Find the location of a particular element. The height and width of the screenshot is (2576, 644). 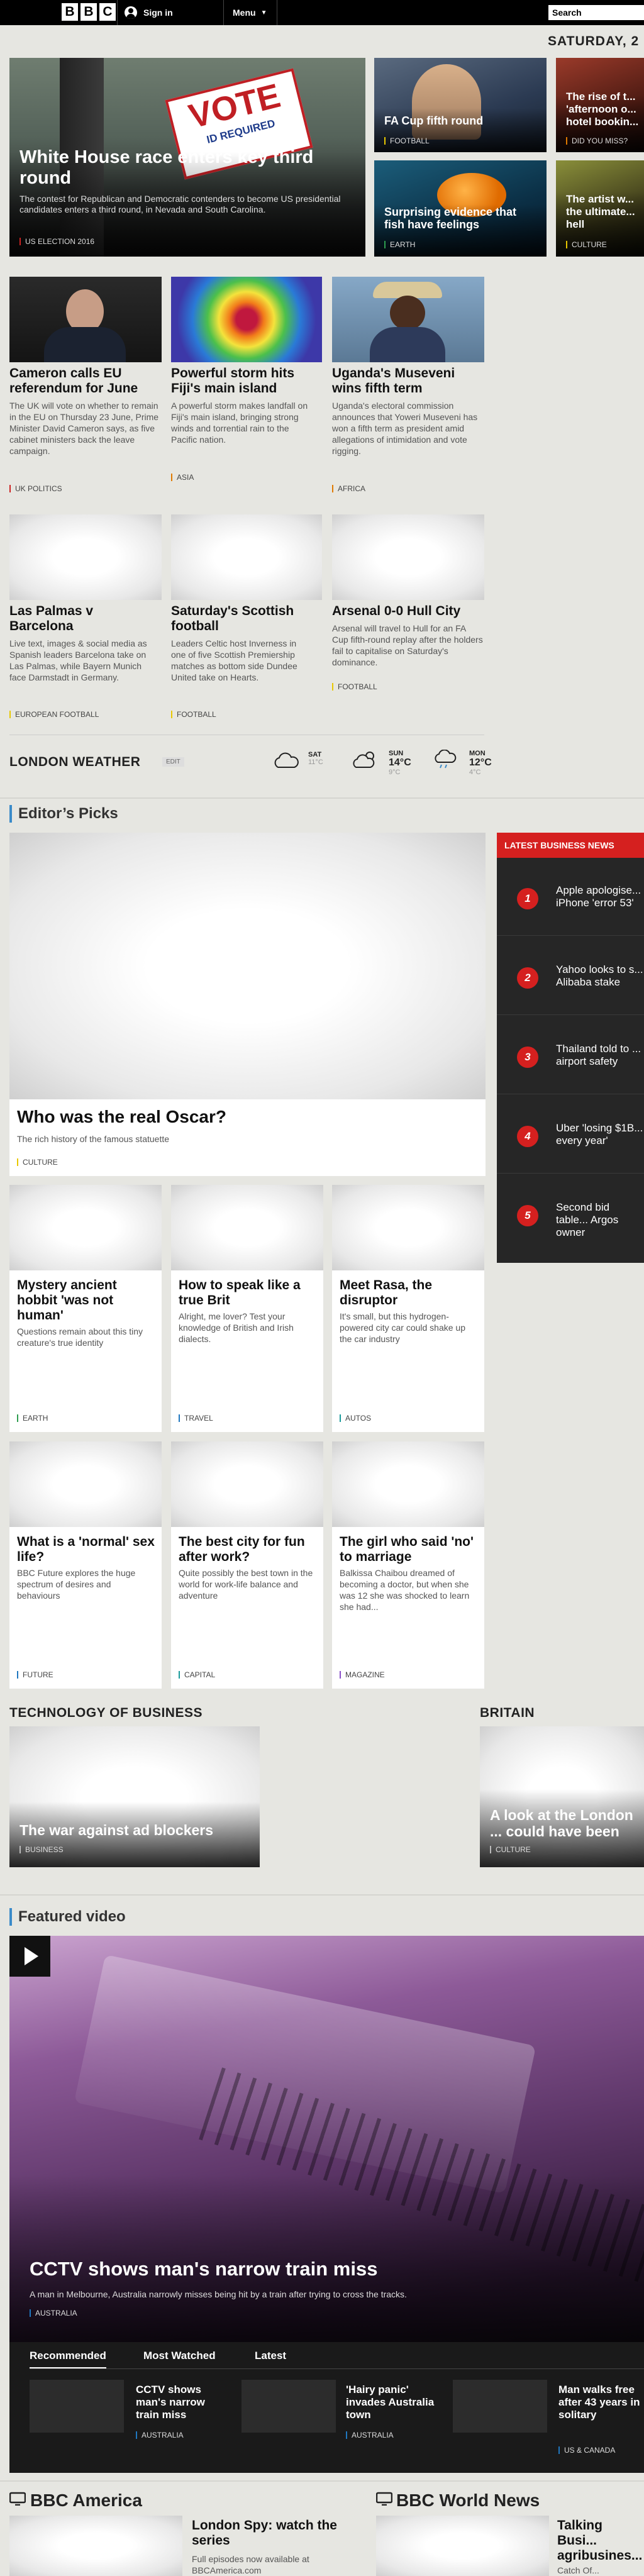

rank-badge: 4 is located at coordinates (527, 1136).